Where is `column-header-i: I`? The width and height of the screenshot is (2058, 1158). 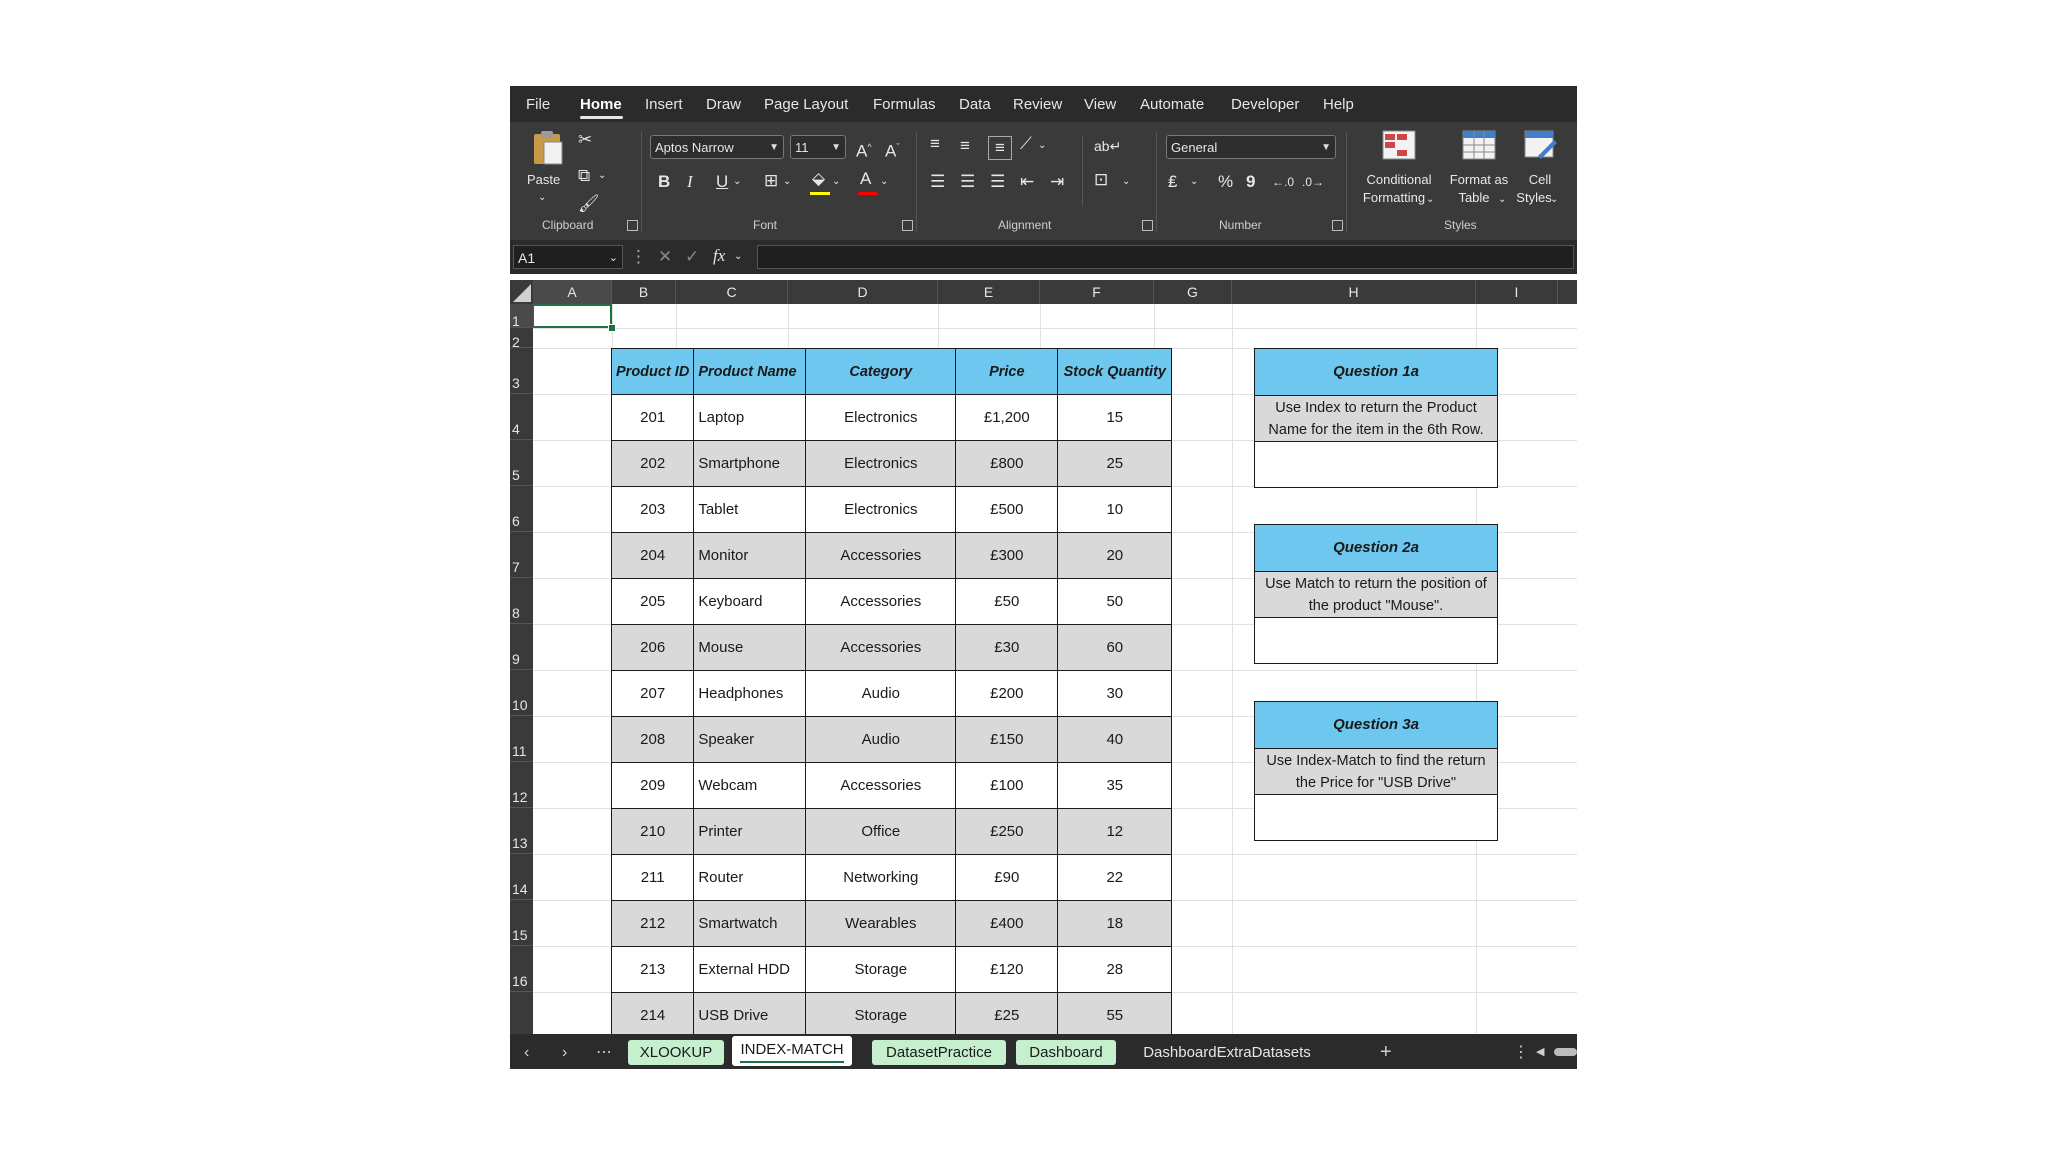 column-header-i: I is located at coordinates (1517, 292).